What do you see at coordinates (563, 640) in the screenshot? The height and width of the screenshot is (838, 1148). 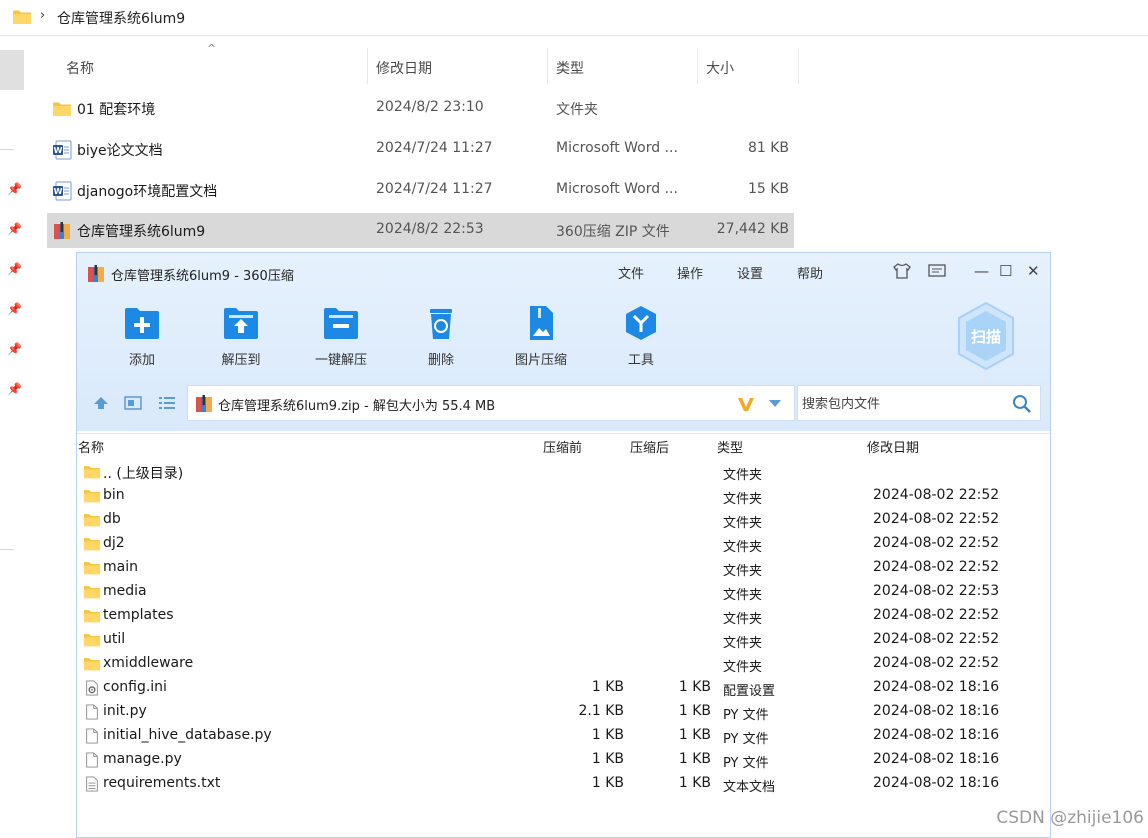 I see `archive-row: util 文件夹 2024-08-02 22:52` at bounding box center [563, 640].